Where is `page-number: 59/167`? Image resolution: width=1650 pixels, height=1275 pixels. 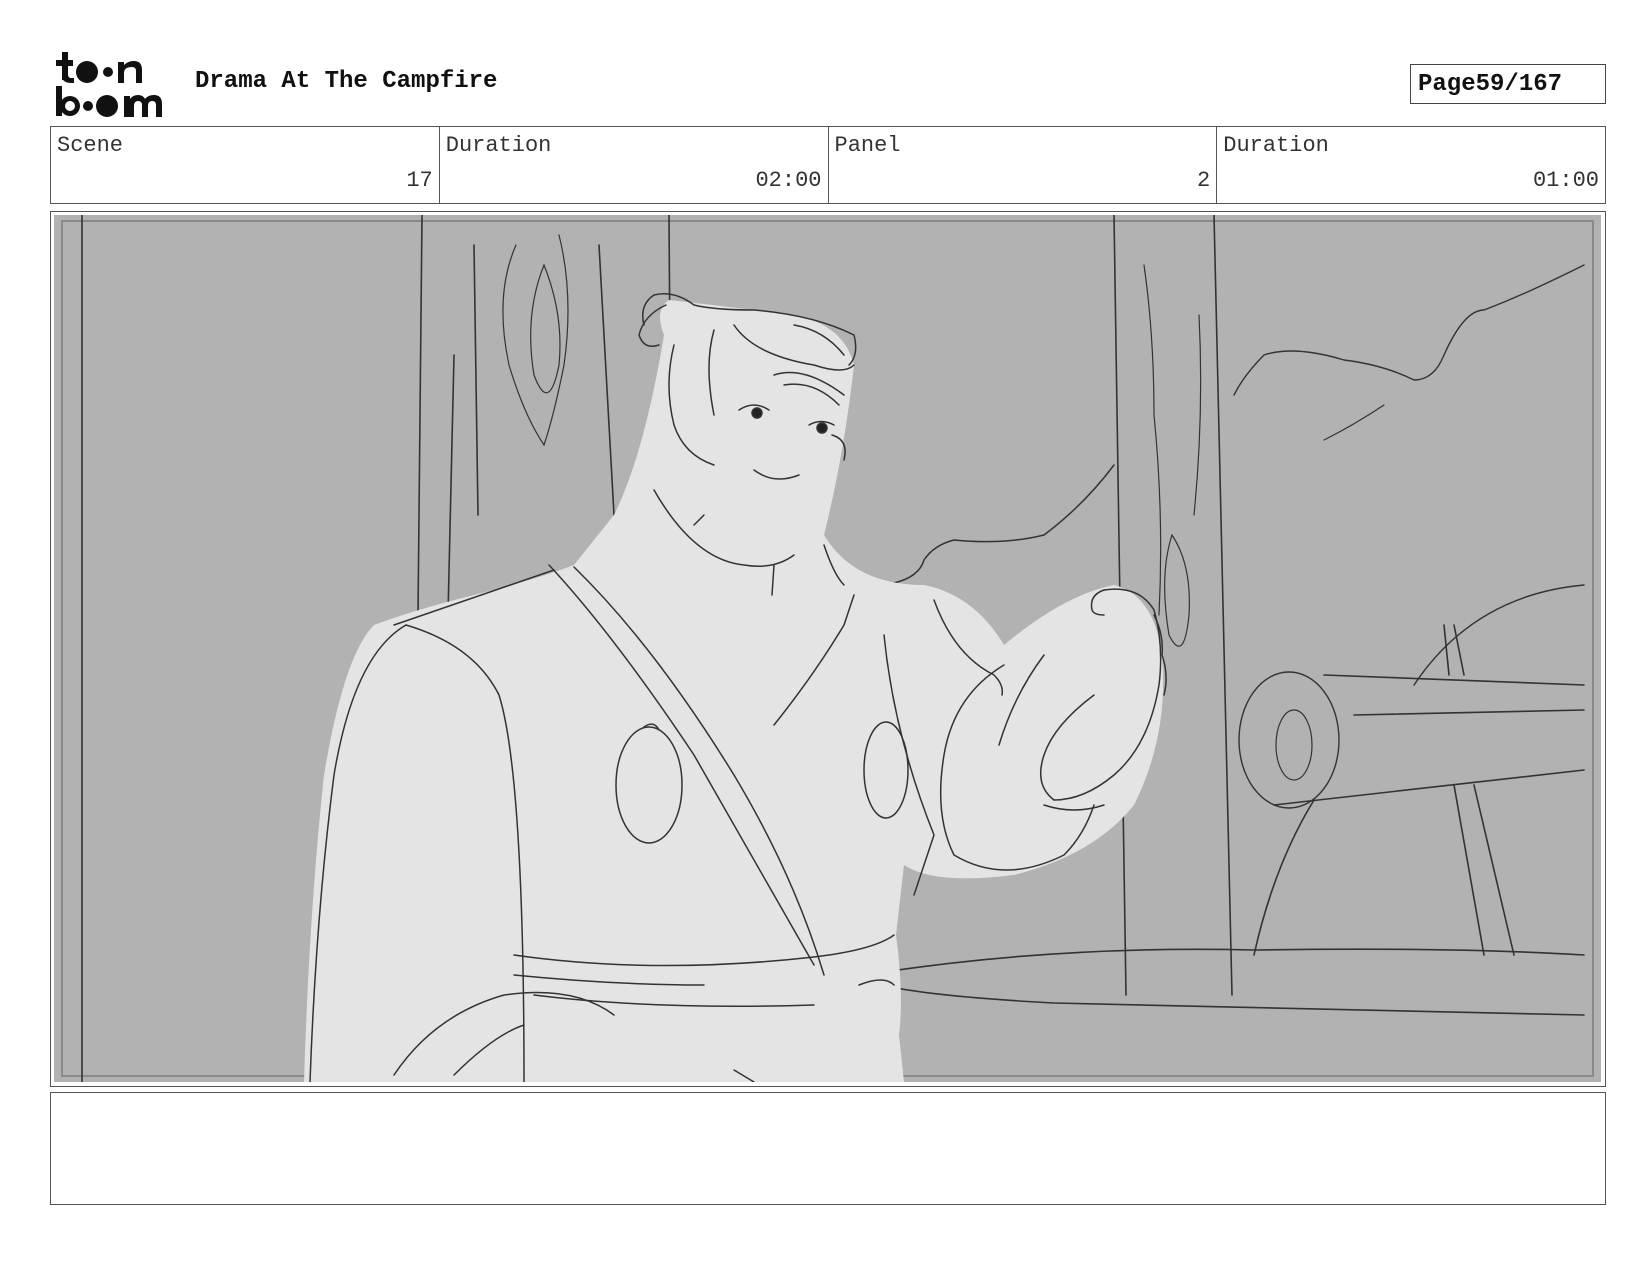
page-number: 59/167 is located at coordinates (1519, 84).